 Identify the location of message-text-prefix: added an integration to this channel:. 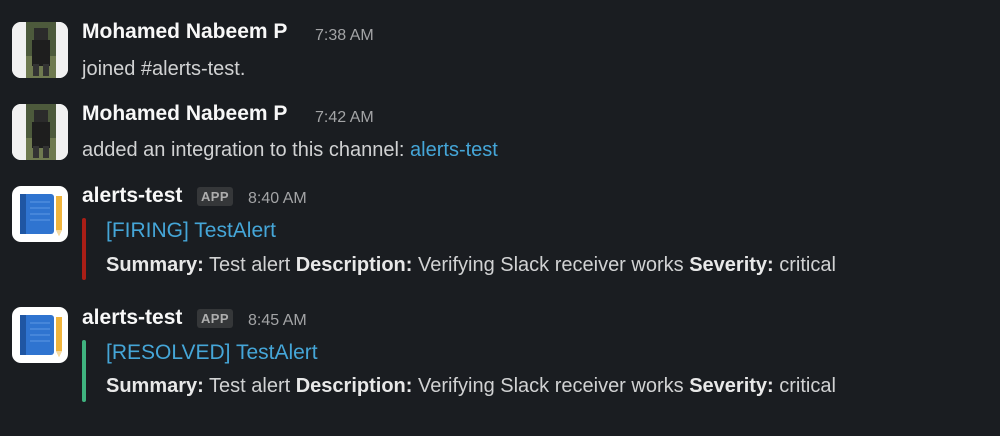
(246, 150).